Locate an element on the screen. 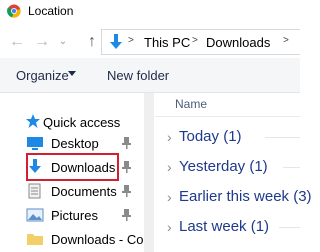 Image resolution: width=320 pixels, height=252 pixels. group-label: Today (1) is located at coordinates (210, 136).